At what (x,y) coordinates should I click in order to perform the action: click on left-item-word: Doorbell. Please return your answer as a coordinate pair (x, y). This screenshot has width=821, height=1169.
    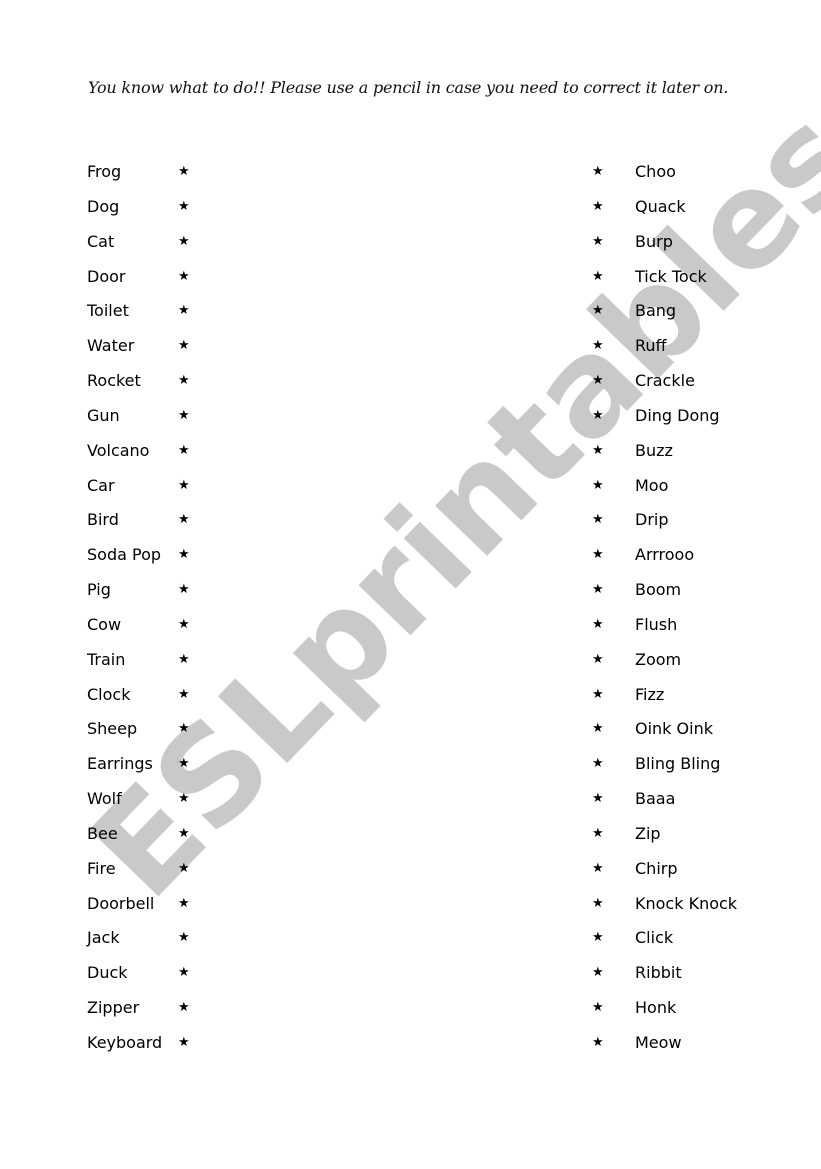
    Looking at the image, I should click on (121, 903).